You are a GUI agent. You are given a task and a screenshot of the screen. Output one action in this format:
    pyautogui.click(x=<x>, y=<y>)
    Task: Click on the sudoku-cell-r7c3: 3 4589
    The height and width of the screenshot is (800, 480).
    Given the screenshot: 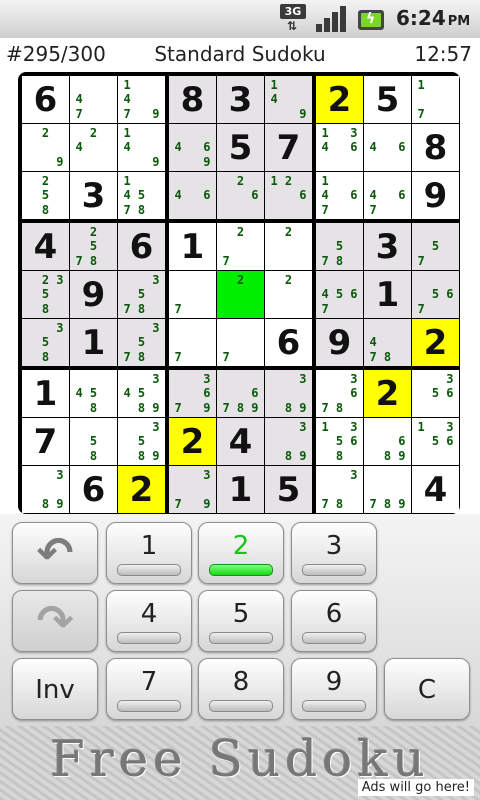 What is the action you would take?
    pyautogui.click(x=141, y=393)
    